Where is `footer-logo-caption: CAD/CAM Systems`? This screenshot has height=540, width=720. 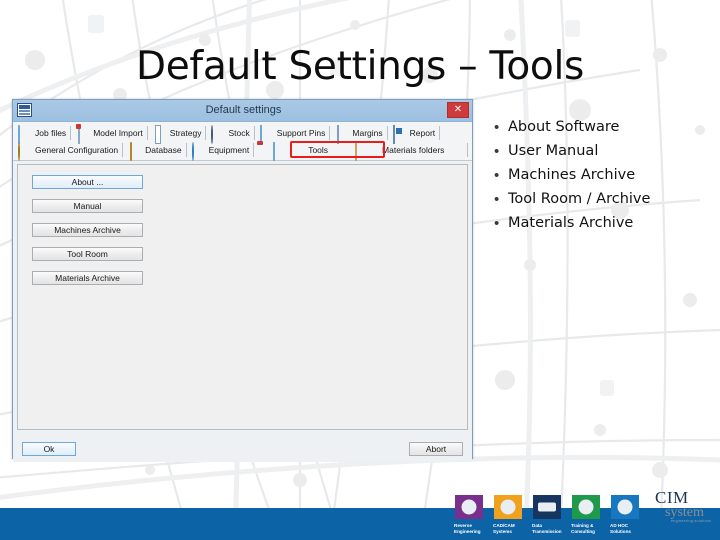 footer-logo-caption: CAD/CAM Systems is located at coordinates (508, 529).